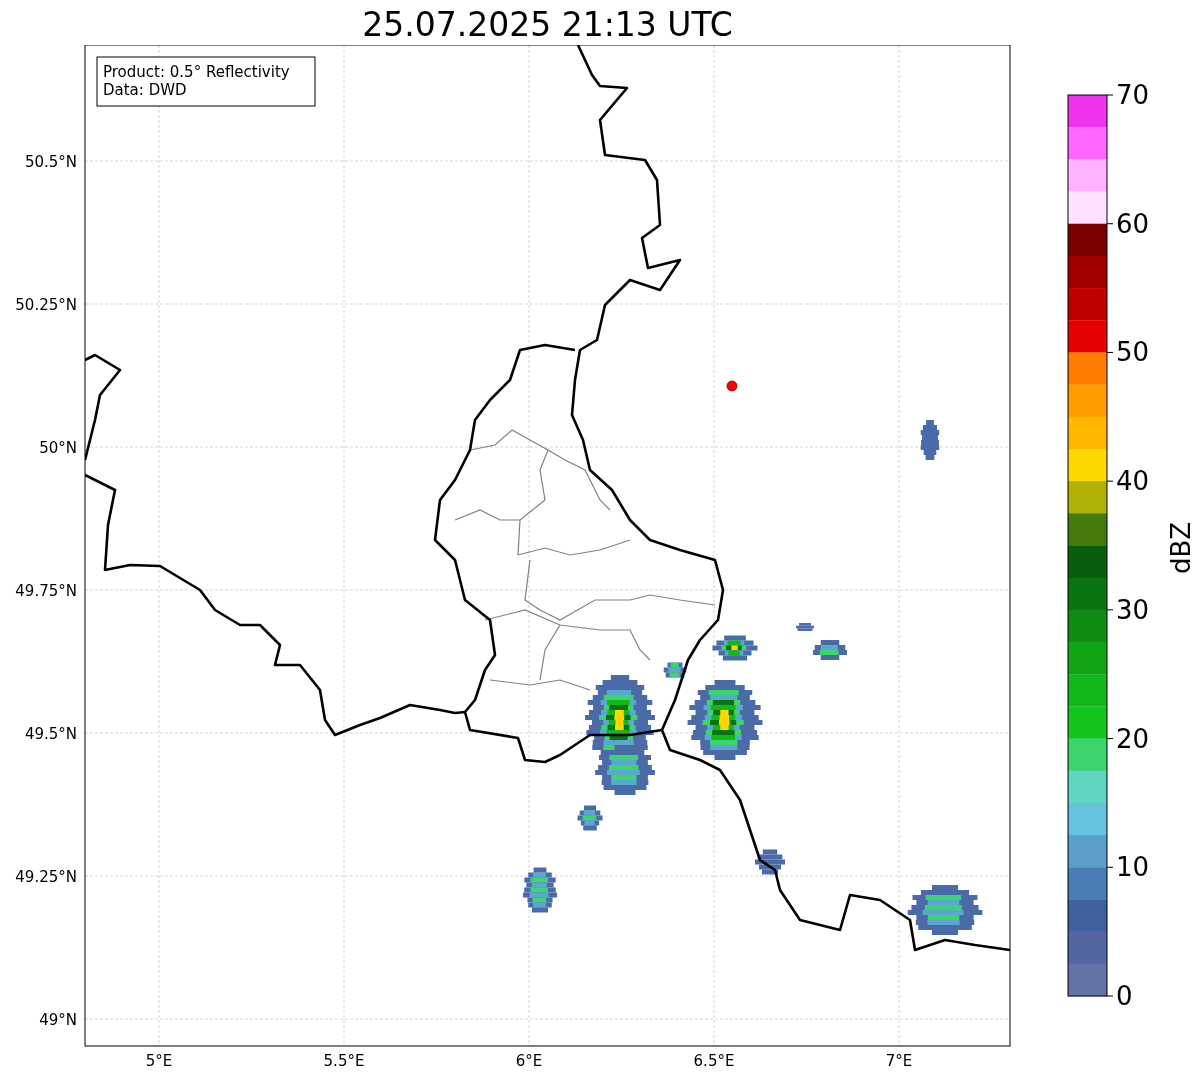 Image resolution: width=1202 pixels, height=1081 pixels. What do you see at coordinates (1133, 738) in the screenshot?
I see `scale-label: 20` at bounding box center [1133, 738].